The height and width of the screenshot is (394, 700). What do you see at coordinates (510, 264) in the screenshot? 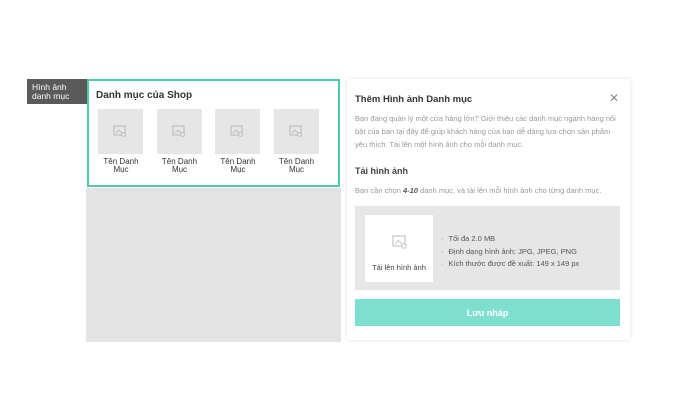
I see `requirement-item: Kích thước được đề xuất: 149 x 149 px` at bounding box center [510, 264].